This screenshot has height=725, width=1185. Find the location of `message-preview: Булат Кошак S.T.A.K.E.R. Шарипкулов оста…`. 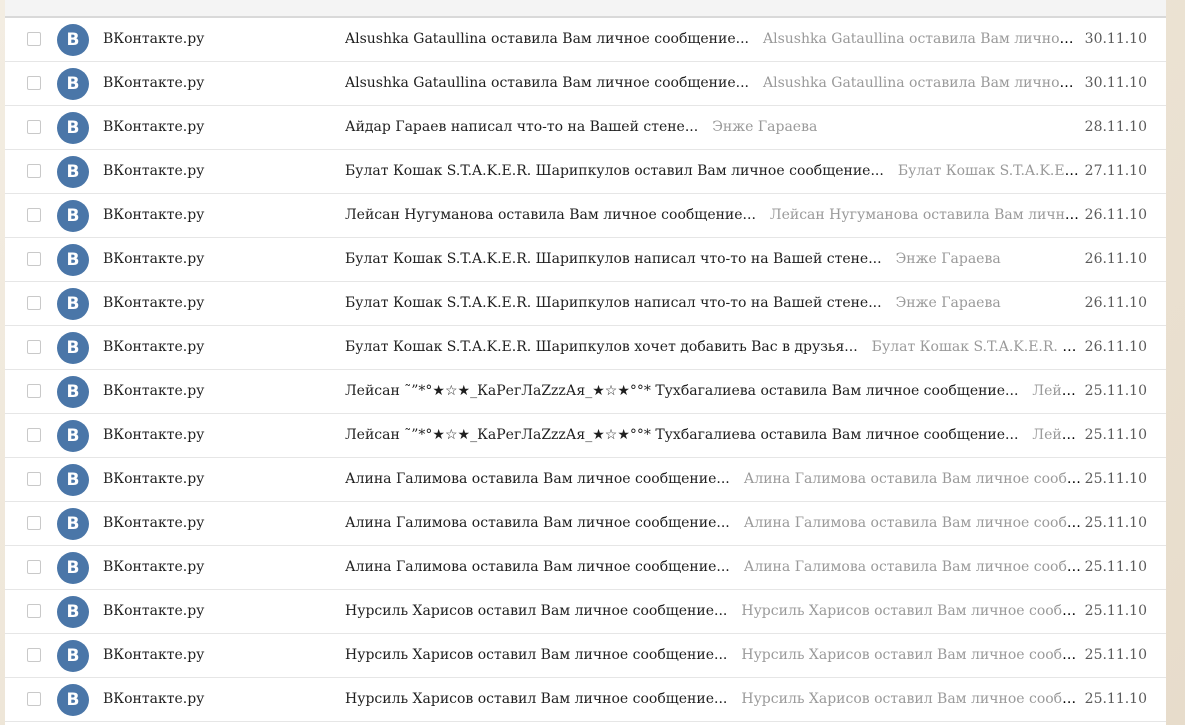

message-preview: Булат Кошак S.T.A.K.E.R. Шарипкулов оста… is located at coordinates (713, 171).